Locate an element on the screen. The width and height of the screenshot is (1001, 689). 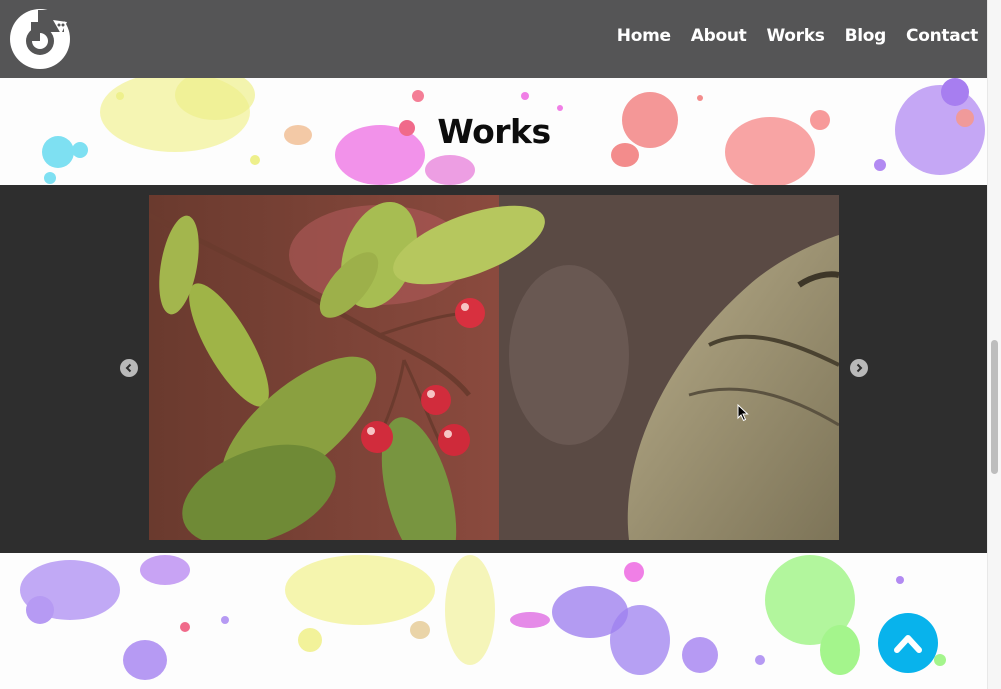
nav-contact: Contact is located at coordinates (942, 36).